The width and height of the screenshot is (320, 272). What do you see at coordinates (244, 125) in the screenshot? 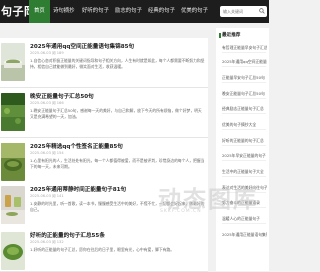
I see `sidebar-item: 优美的句子摘抄大全` at bounding box center [244, 125].